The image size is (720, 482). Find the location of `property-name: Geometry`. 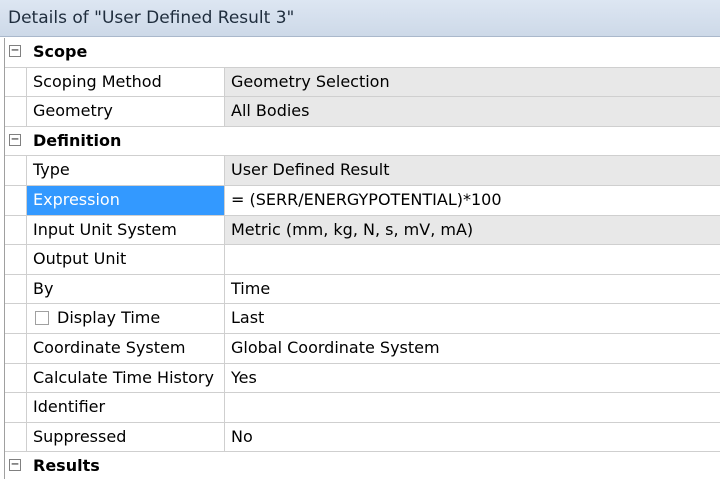

property-name: Geometry is located at coordinates (126, 111).